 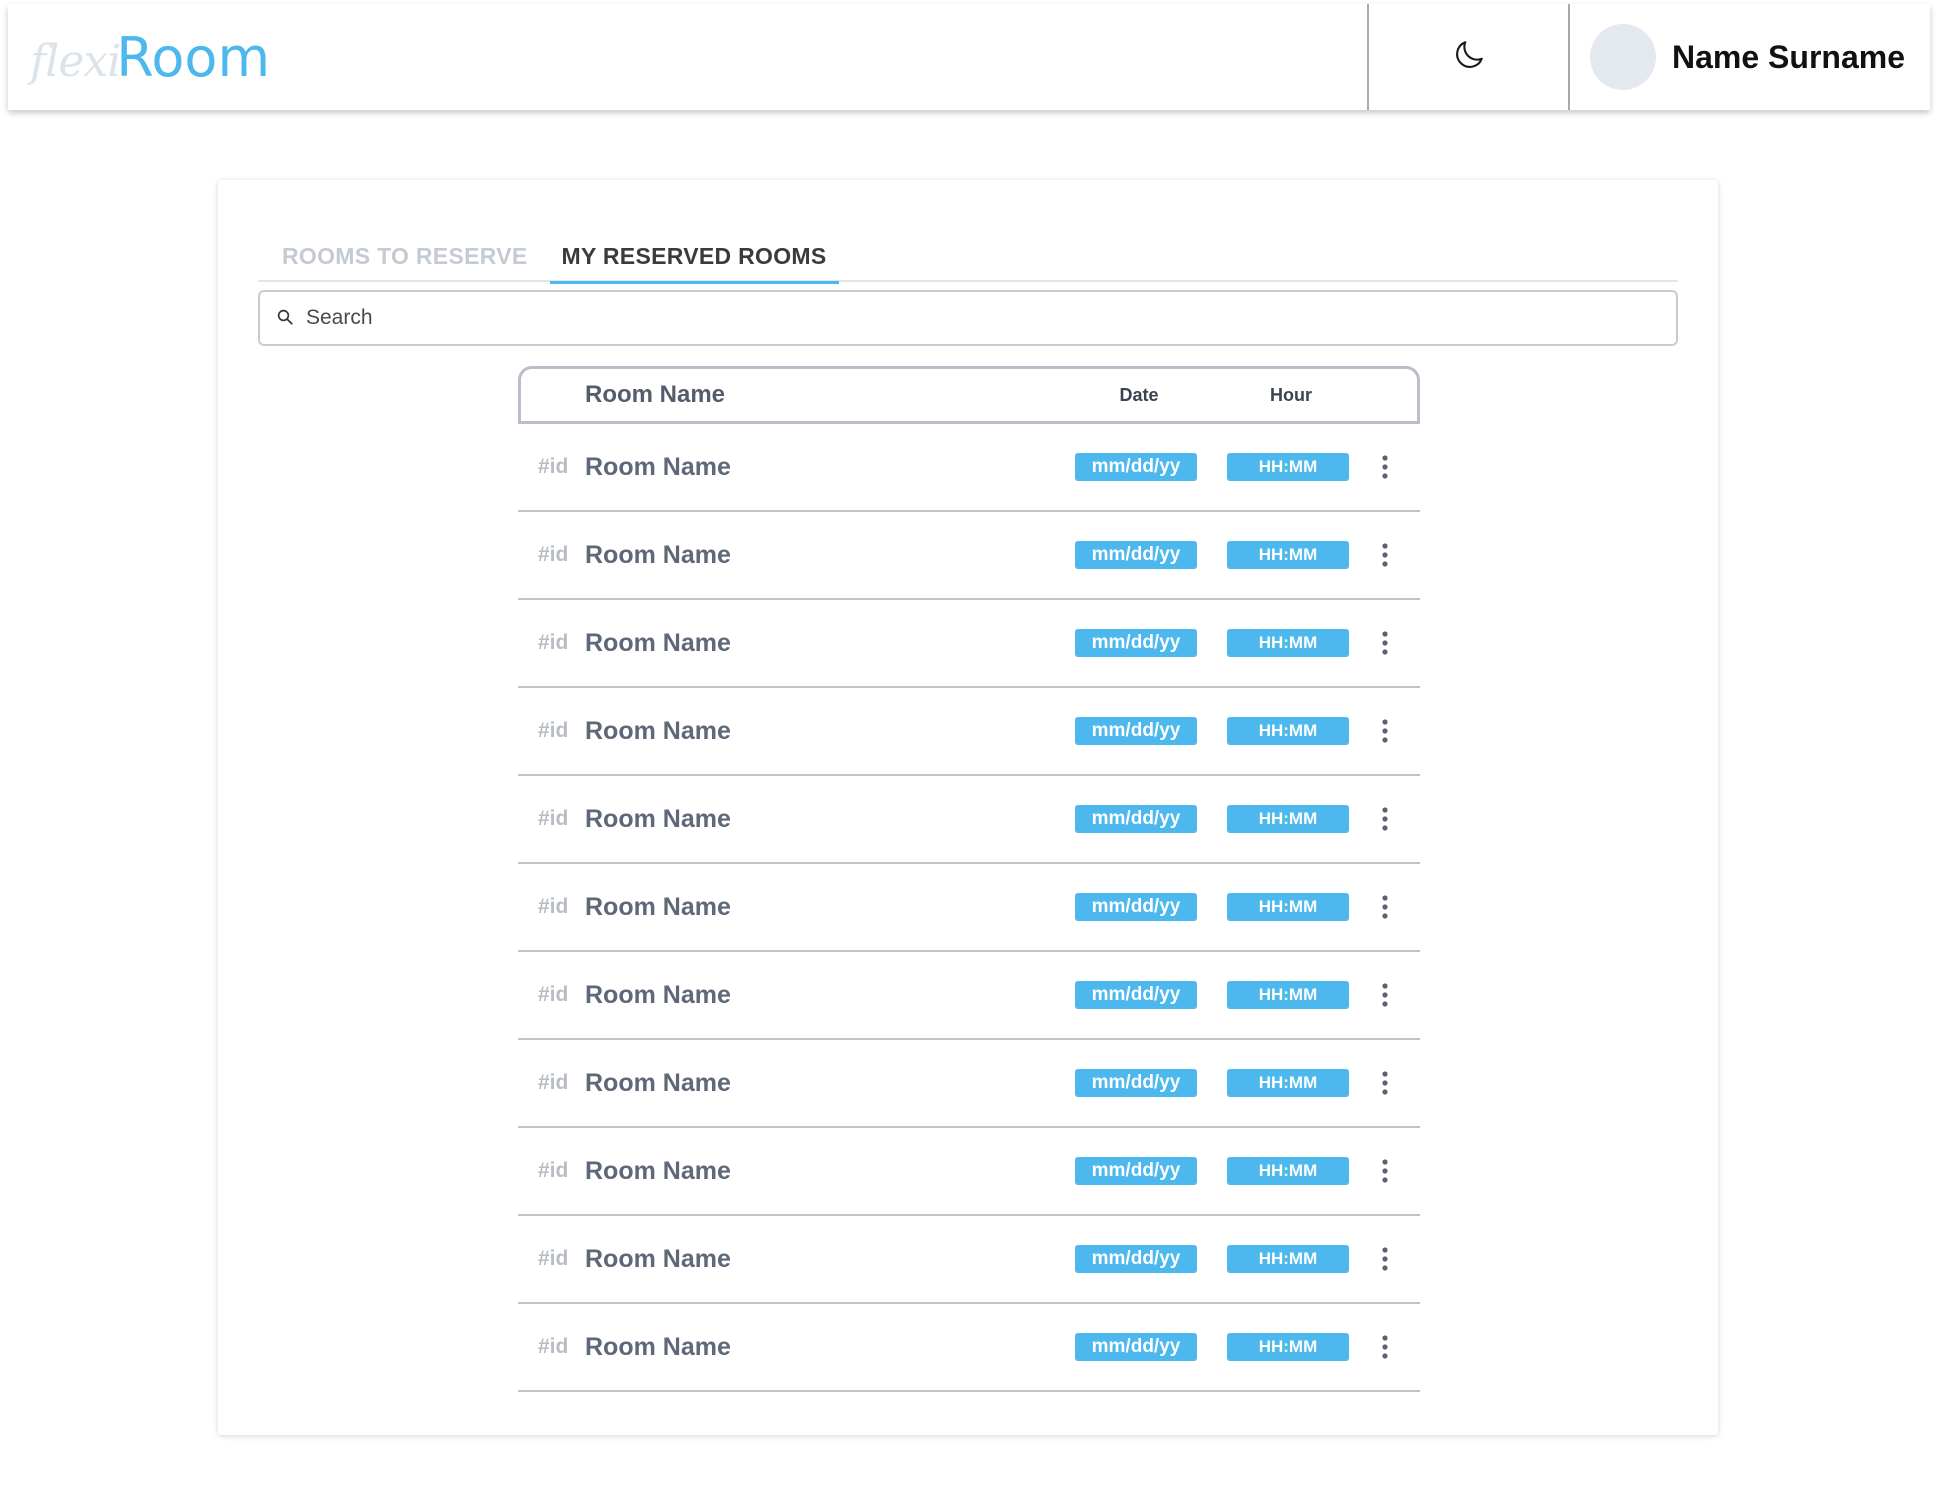 I want to click on column-header-room-name: Room Name, so click(x=655, y=395).